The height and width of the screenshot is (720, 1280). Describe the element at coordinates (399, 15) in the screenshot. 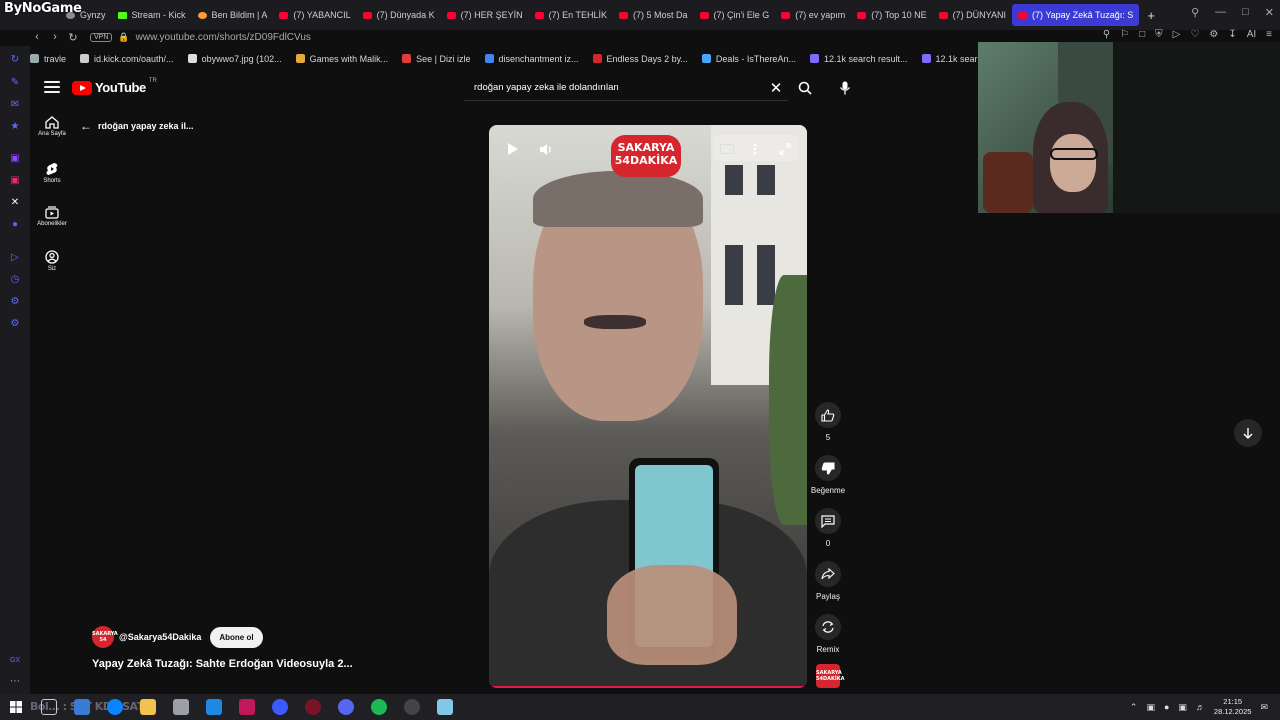

I see `browser-tab: (7) Dünyada K` at that location.